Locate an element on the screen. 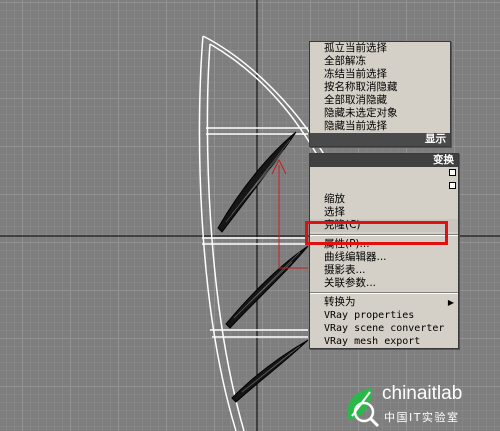 This screenshot has height=431, width=500. transform-quad-header: 变换 is located at coordinates (384, 160).